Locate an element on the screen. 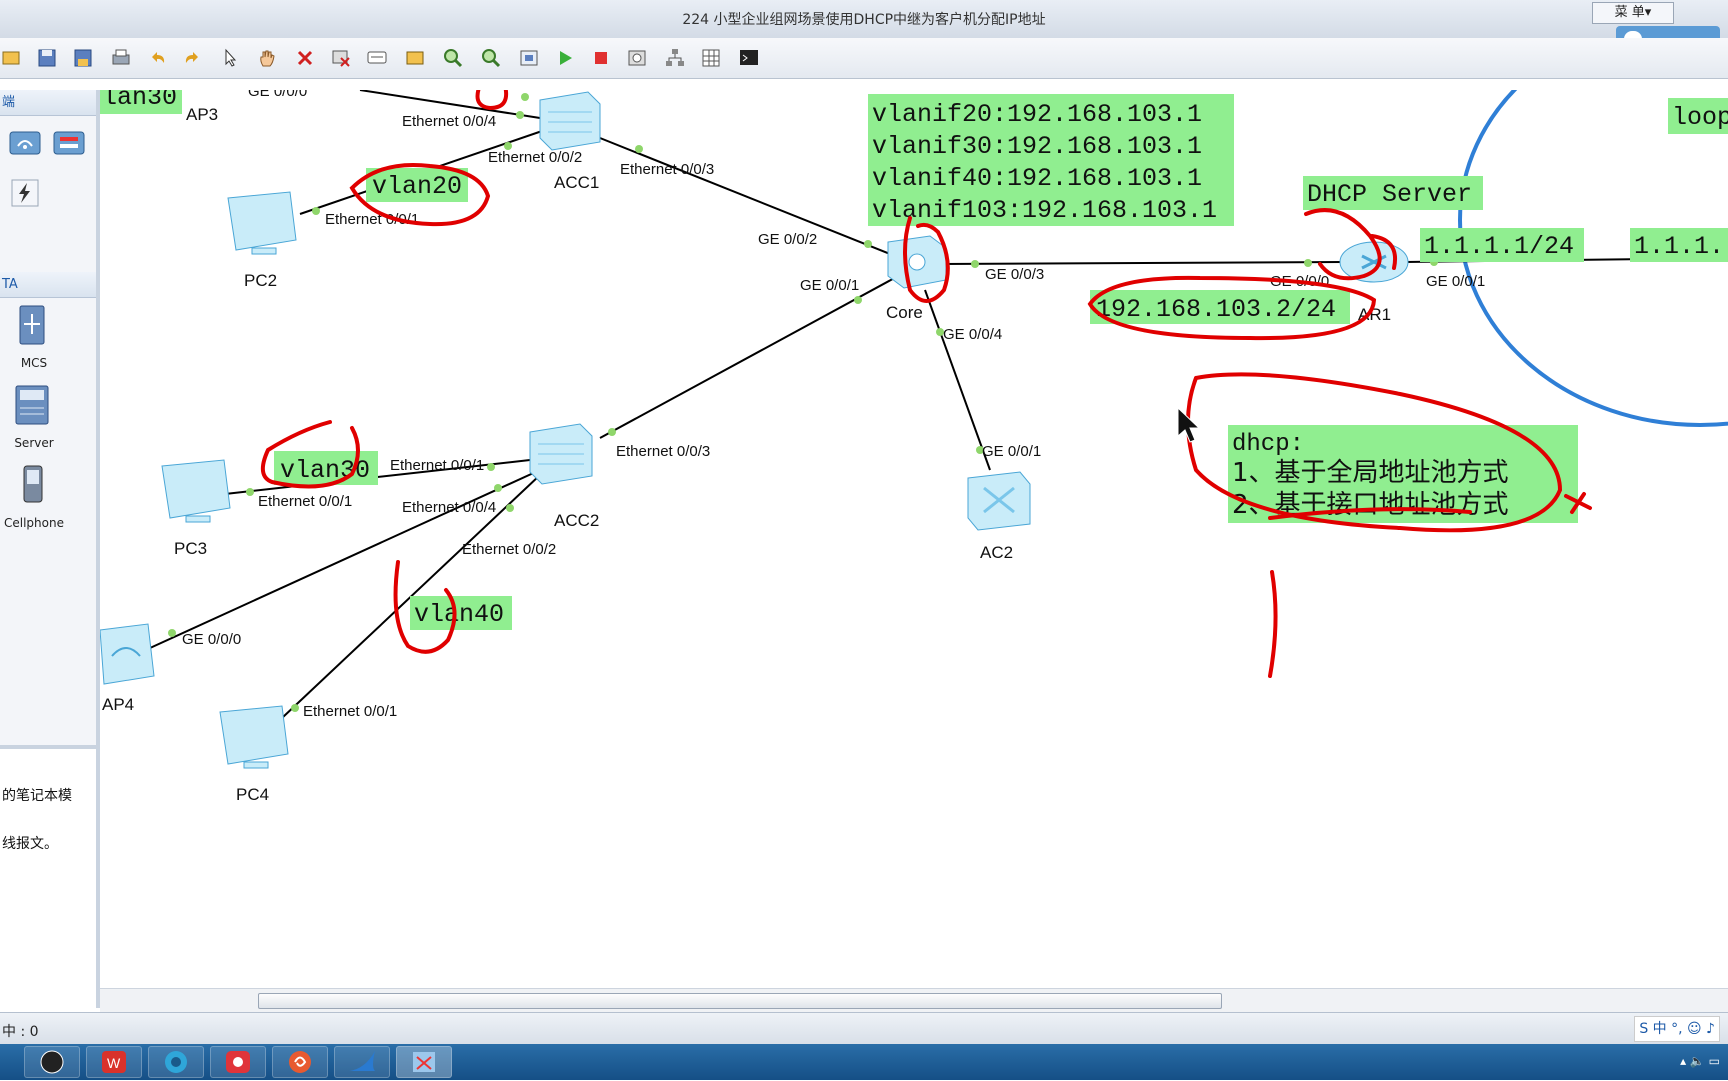  taskbar: W ▴ 🔈 ▭ is located at coordinates (864, 1062).